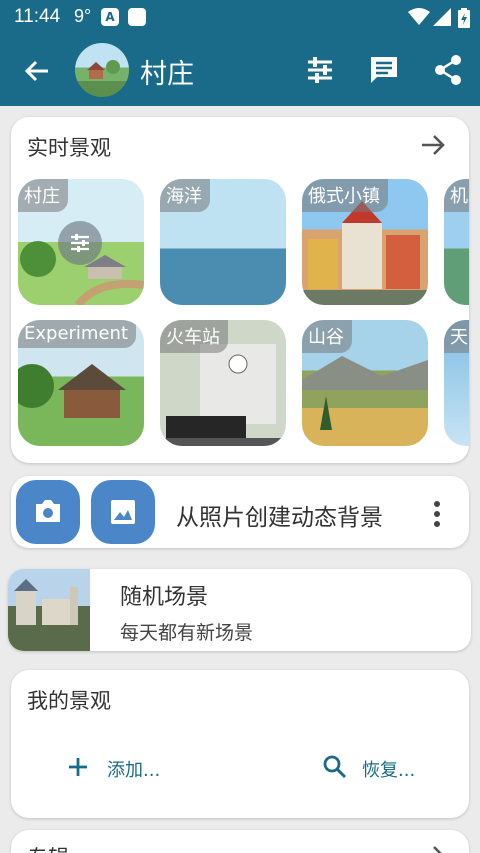 This screenshot has width=480, height=853. What do you see at coordinates (77, 334) in the screenshot?
I see `scene-label: Experiment` at bounding box center [77, 334].